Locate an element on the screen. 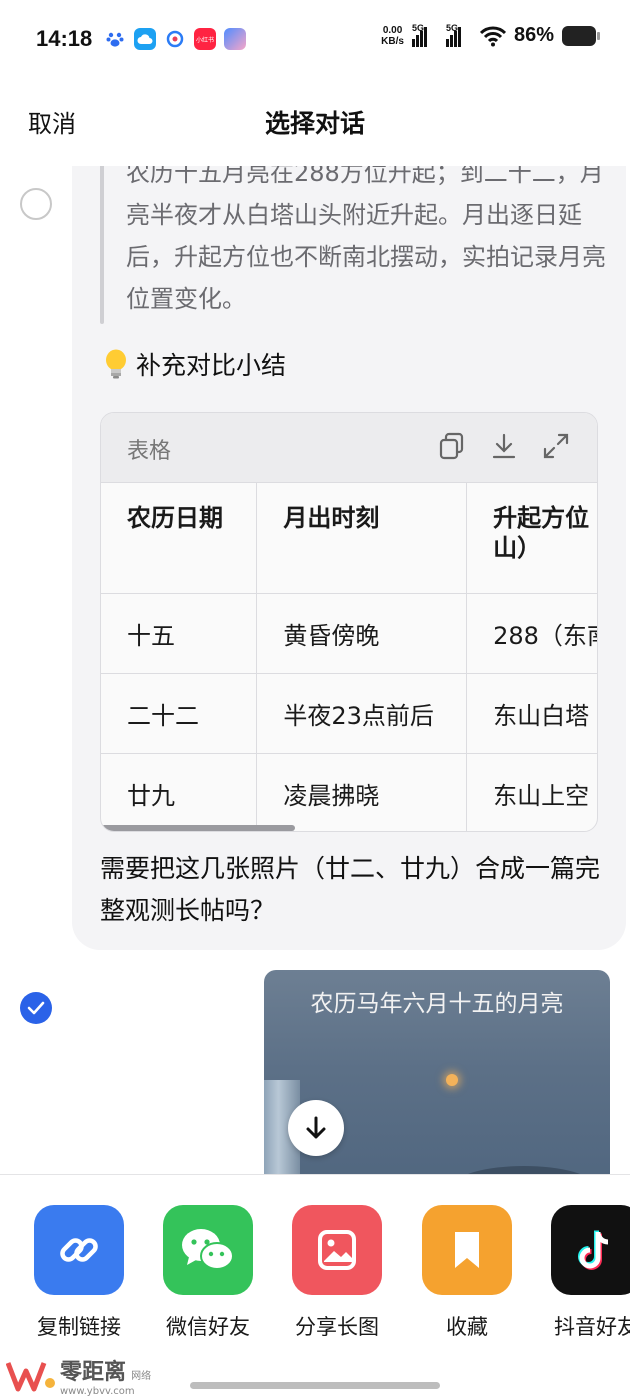  table-row: 廿九 凌晨拂晓 东山上空 is located at coordinates (349, 792).